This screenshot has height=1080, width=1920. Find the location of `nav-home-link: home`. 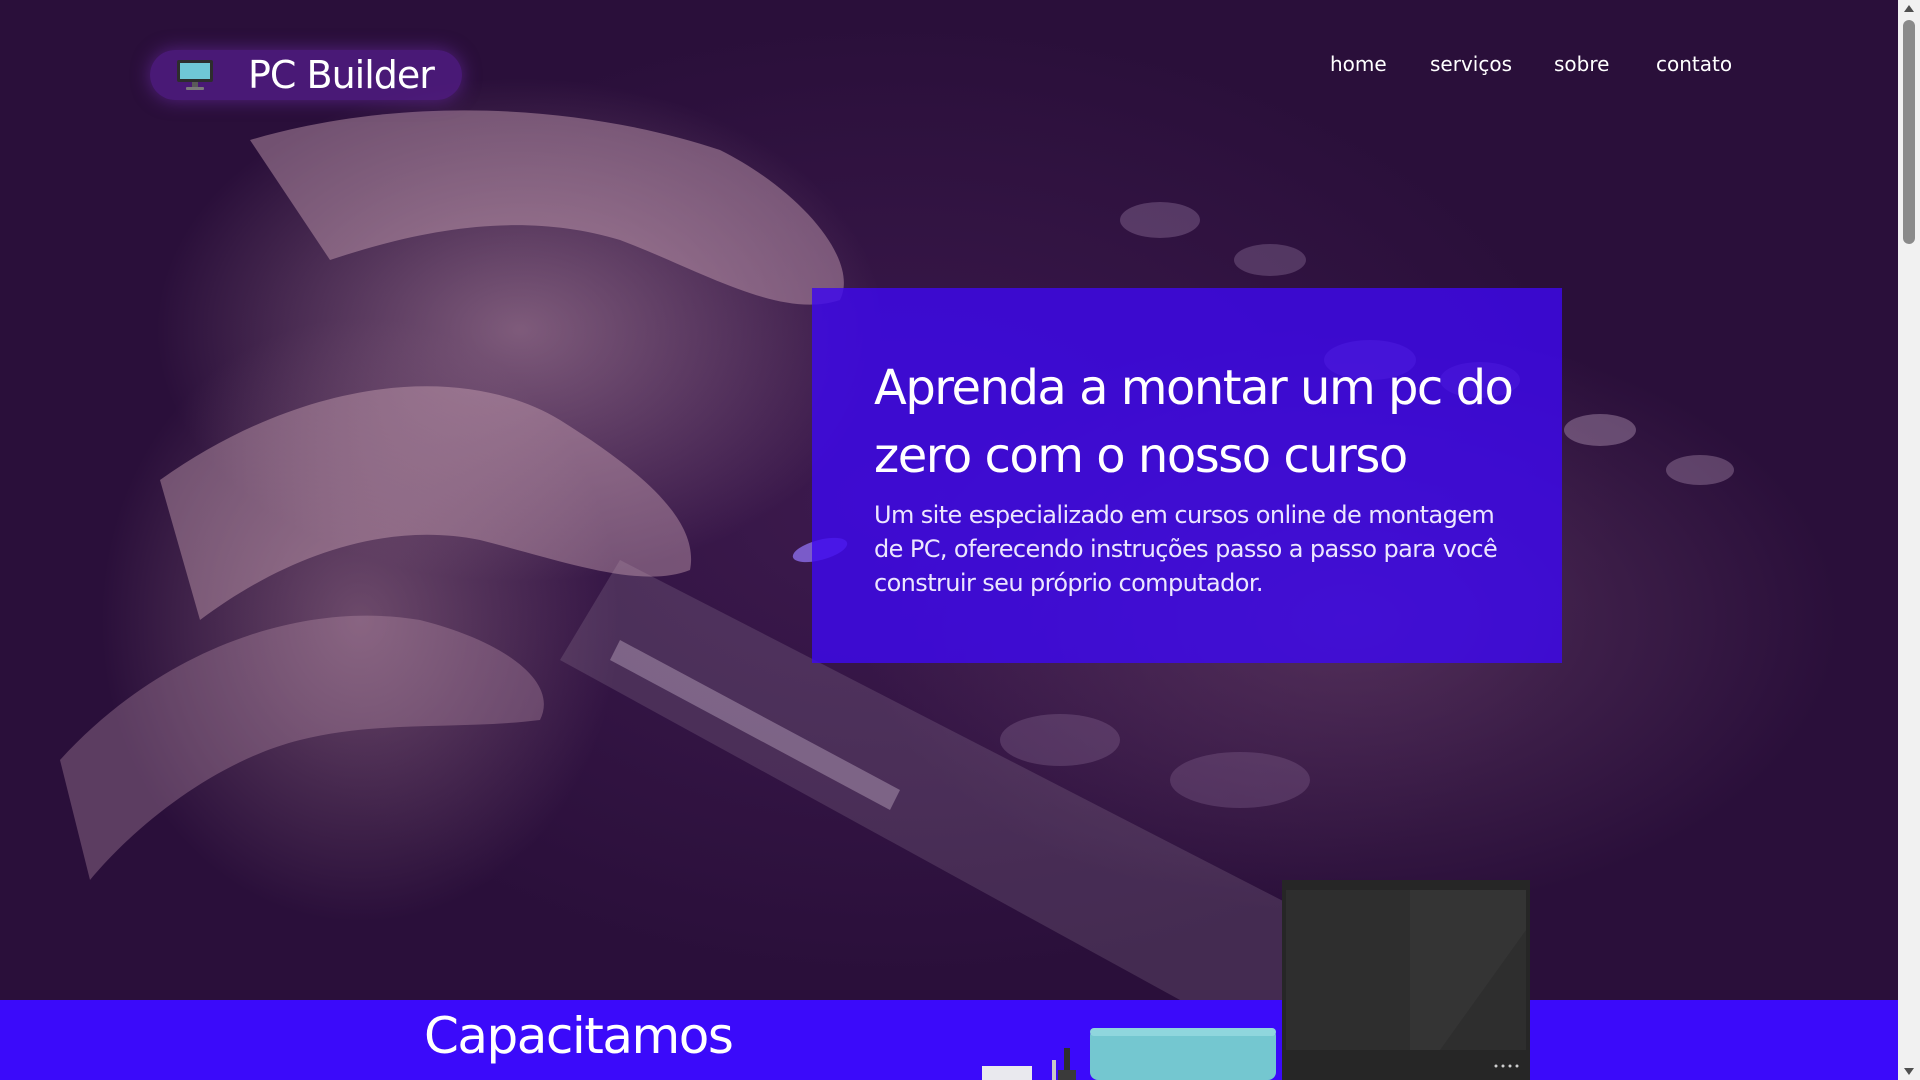

nav-home-link: home is located at coordinates (1358, 64).